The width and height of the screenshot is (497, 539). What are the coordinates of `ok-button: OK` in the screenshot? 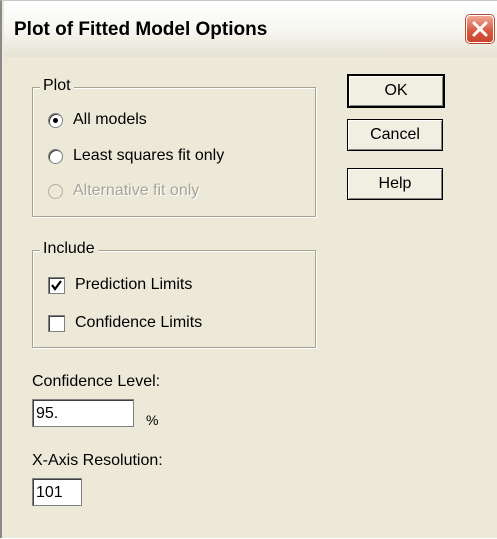 It's located at (396, 91).